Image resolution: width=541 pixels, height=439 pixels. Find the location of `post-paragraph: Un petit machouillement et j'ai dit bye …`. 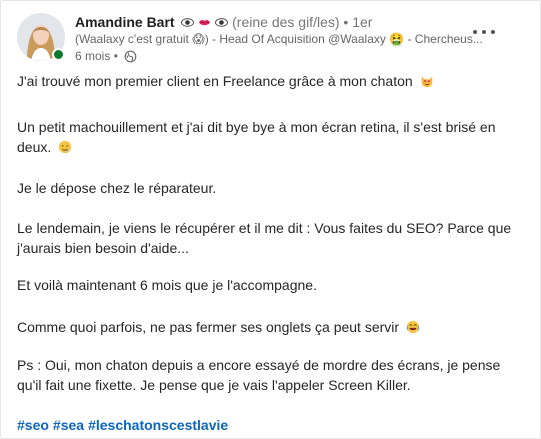

post-paragraph: Un petit machouillement et j'ai dit bye … is located at coordinates (269, 137).